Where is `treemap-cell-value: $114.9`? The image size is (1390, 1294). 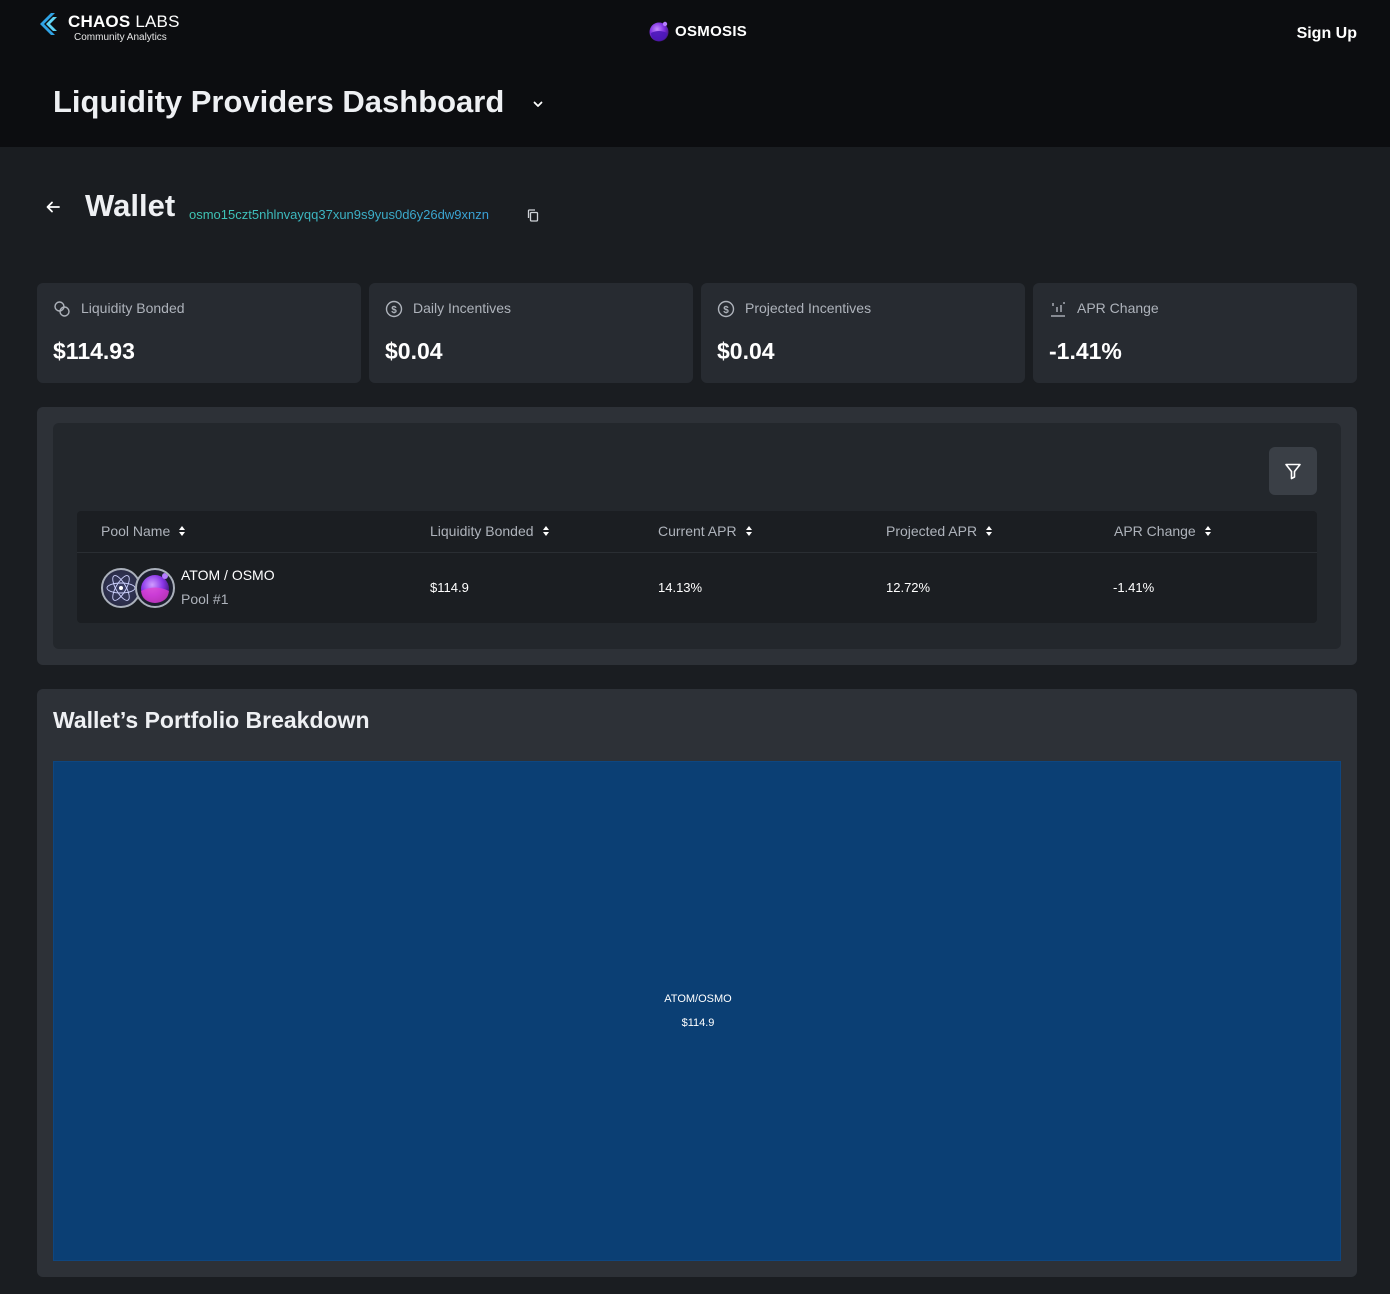 treemap-cell-value: $114.9 is located at coordinates (698, 1023).